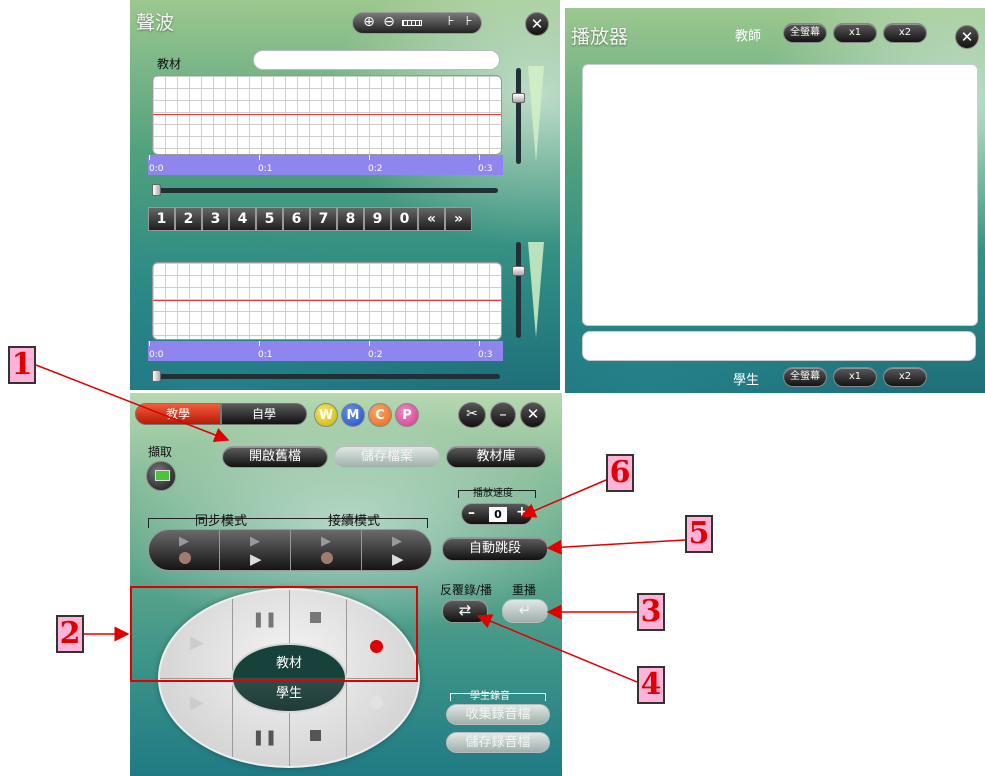  Describe the element at coordinates (522, 512) in the screenshot. I see `speed-increase-icon: +` at that location.